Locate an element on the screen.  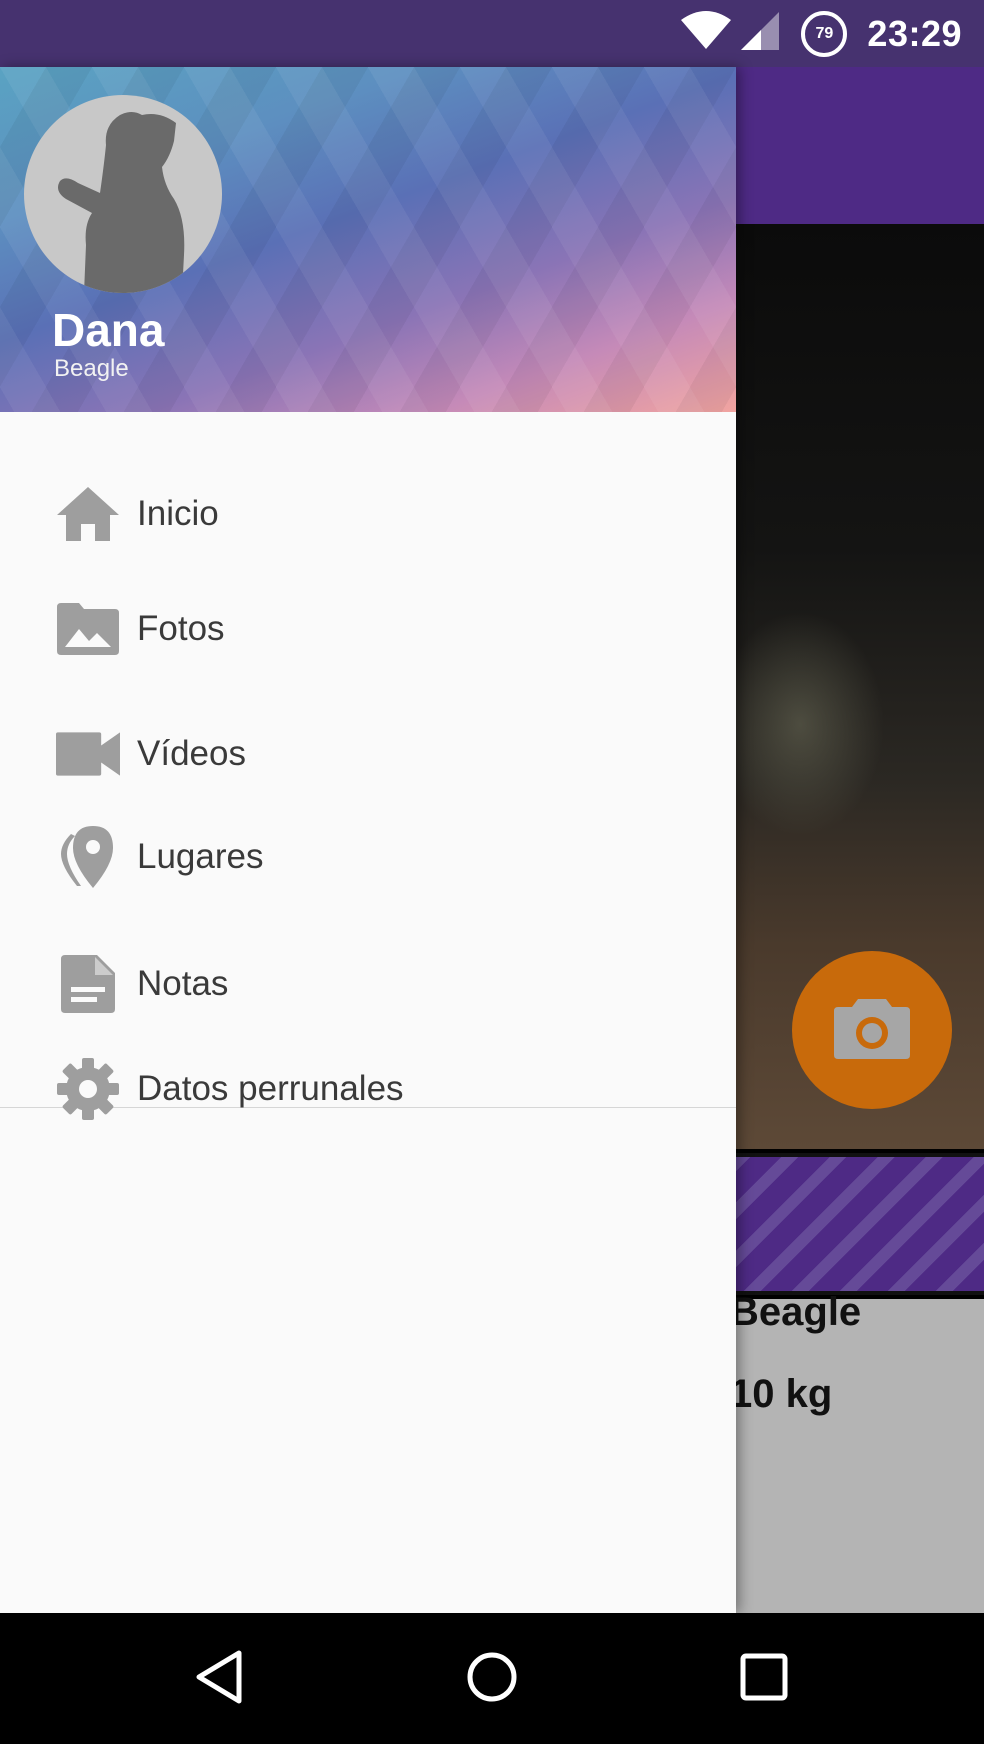
status-icons: 79 23:29 is located at coordinates (832, 33).